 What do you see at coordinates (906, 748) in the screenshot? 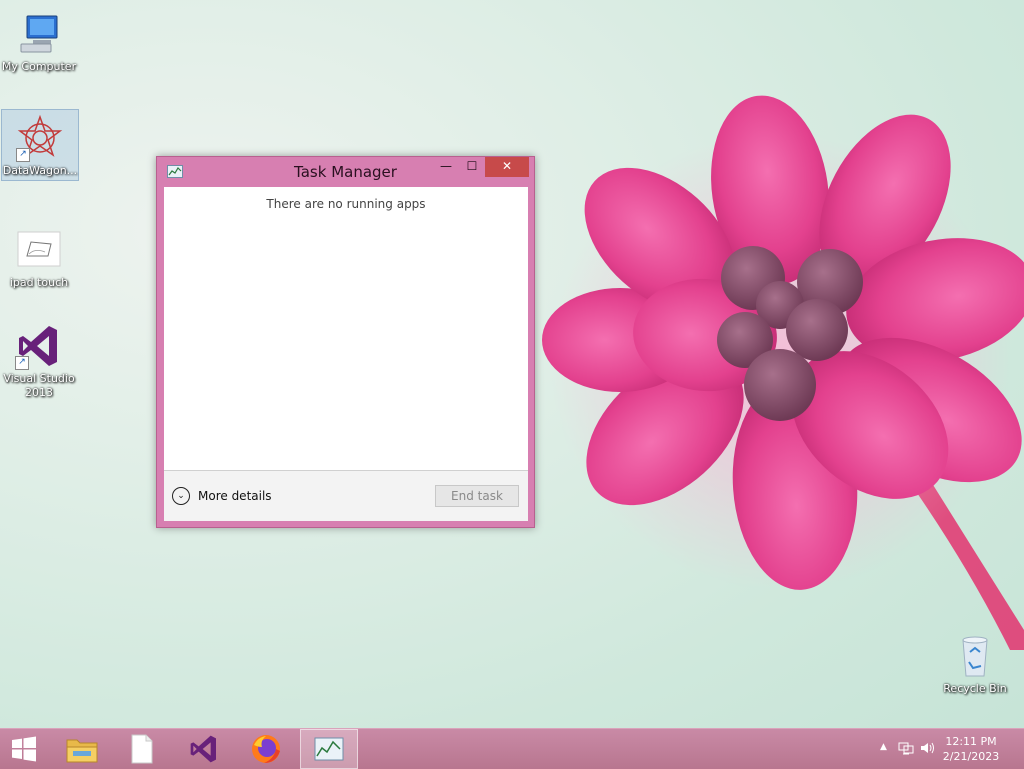
I see `network-icon` at bounding box center [906, 748].